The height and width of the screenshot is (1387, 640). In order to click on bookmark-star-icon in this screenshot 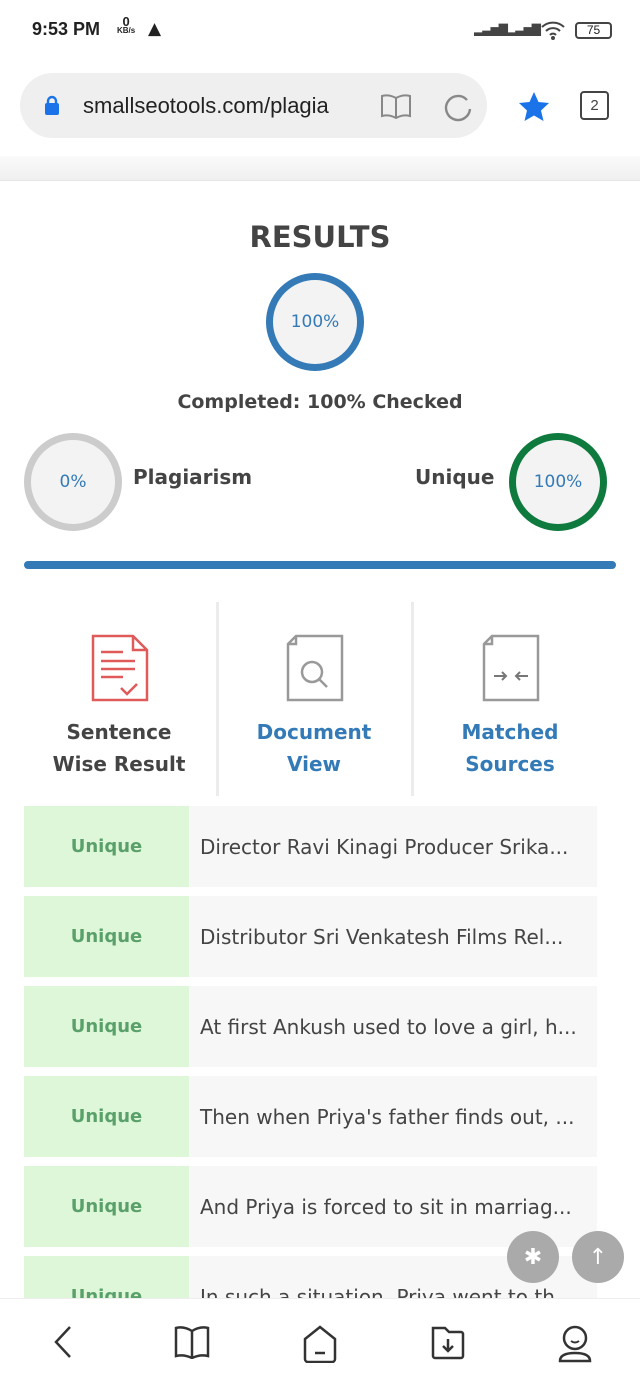, I will do `click(534, 107)`.